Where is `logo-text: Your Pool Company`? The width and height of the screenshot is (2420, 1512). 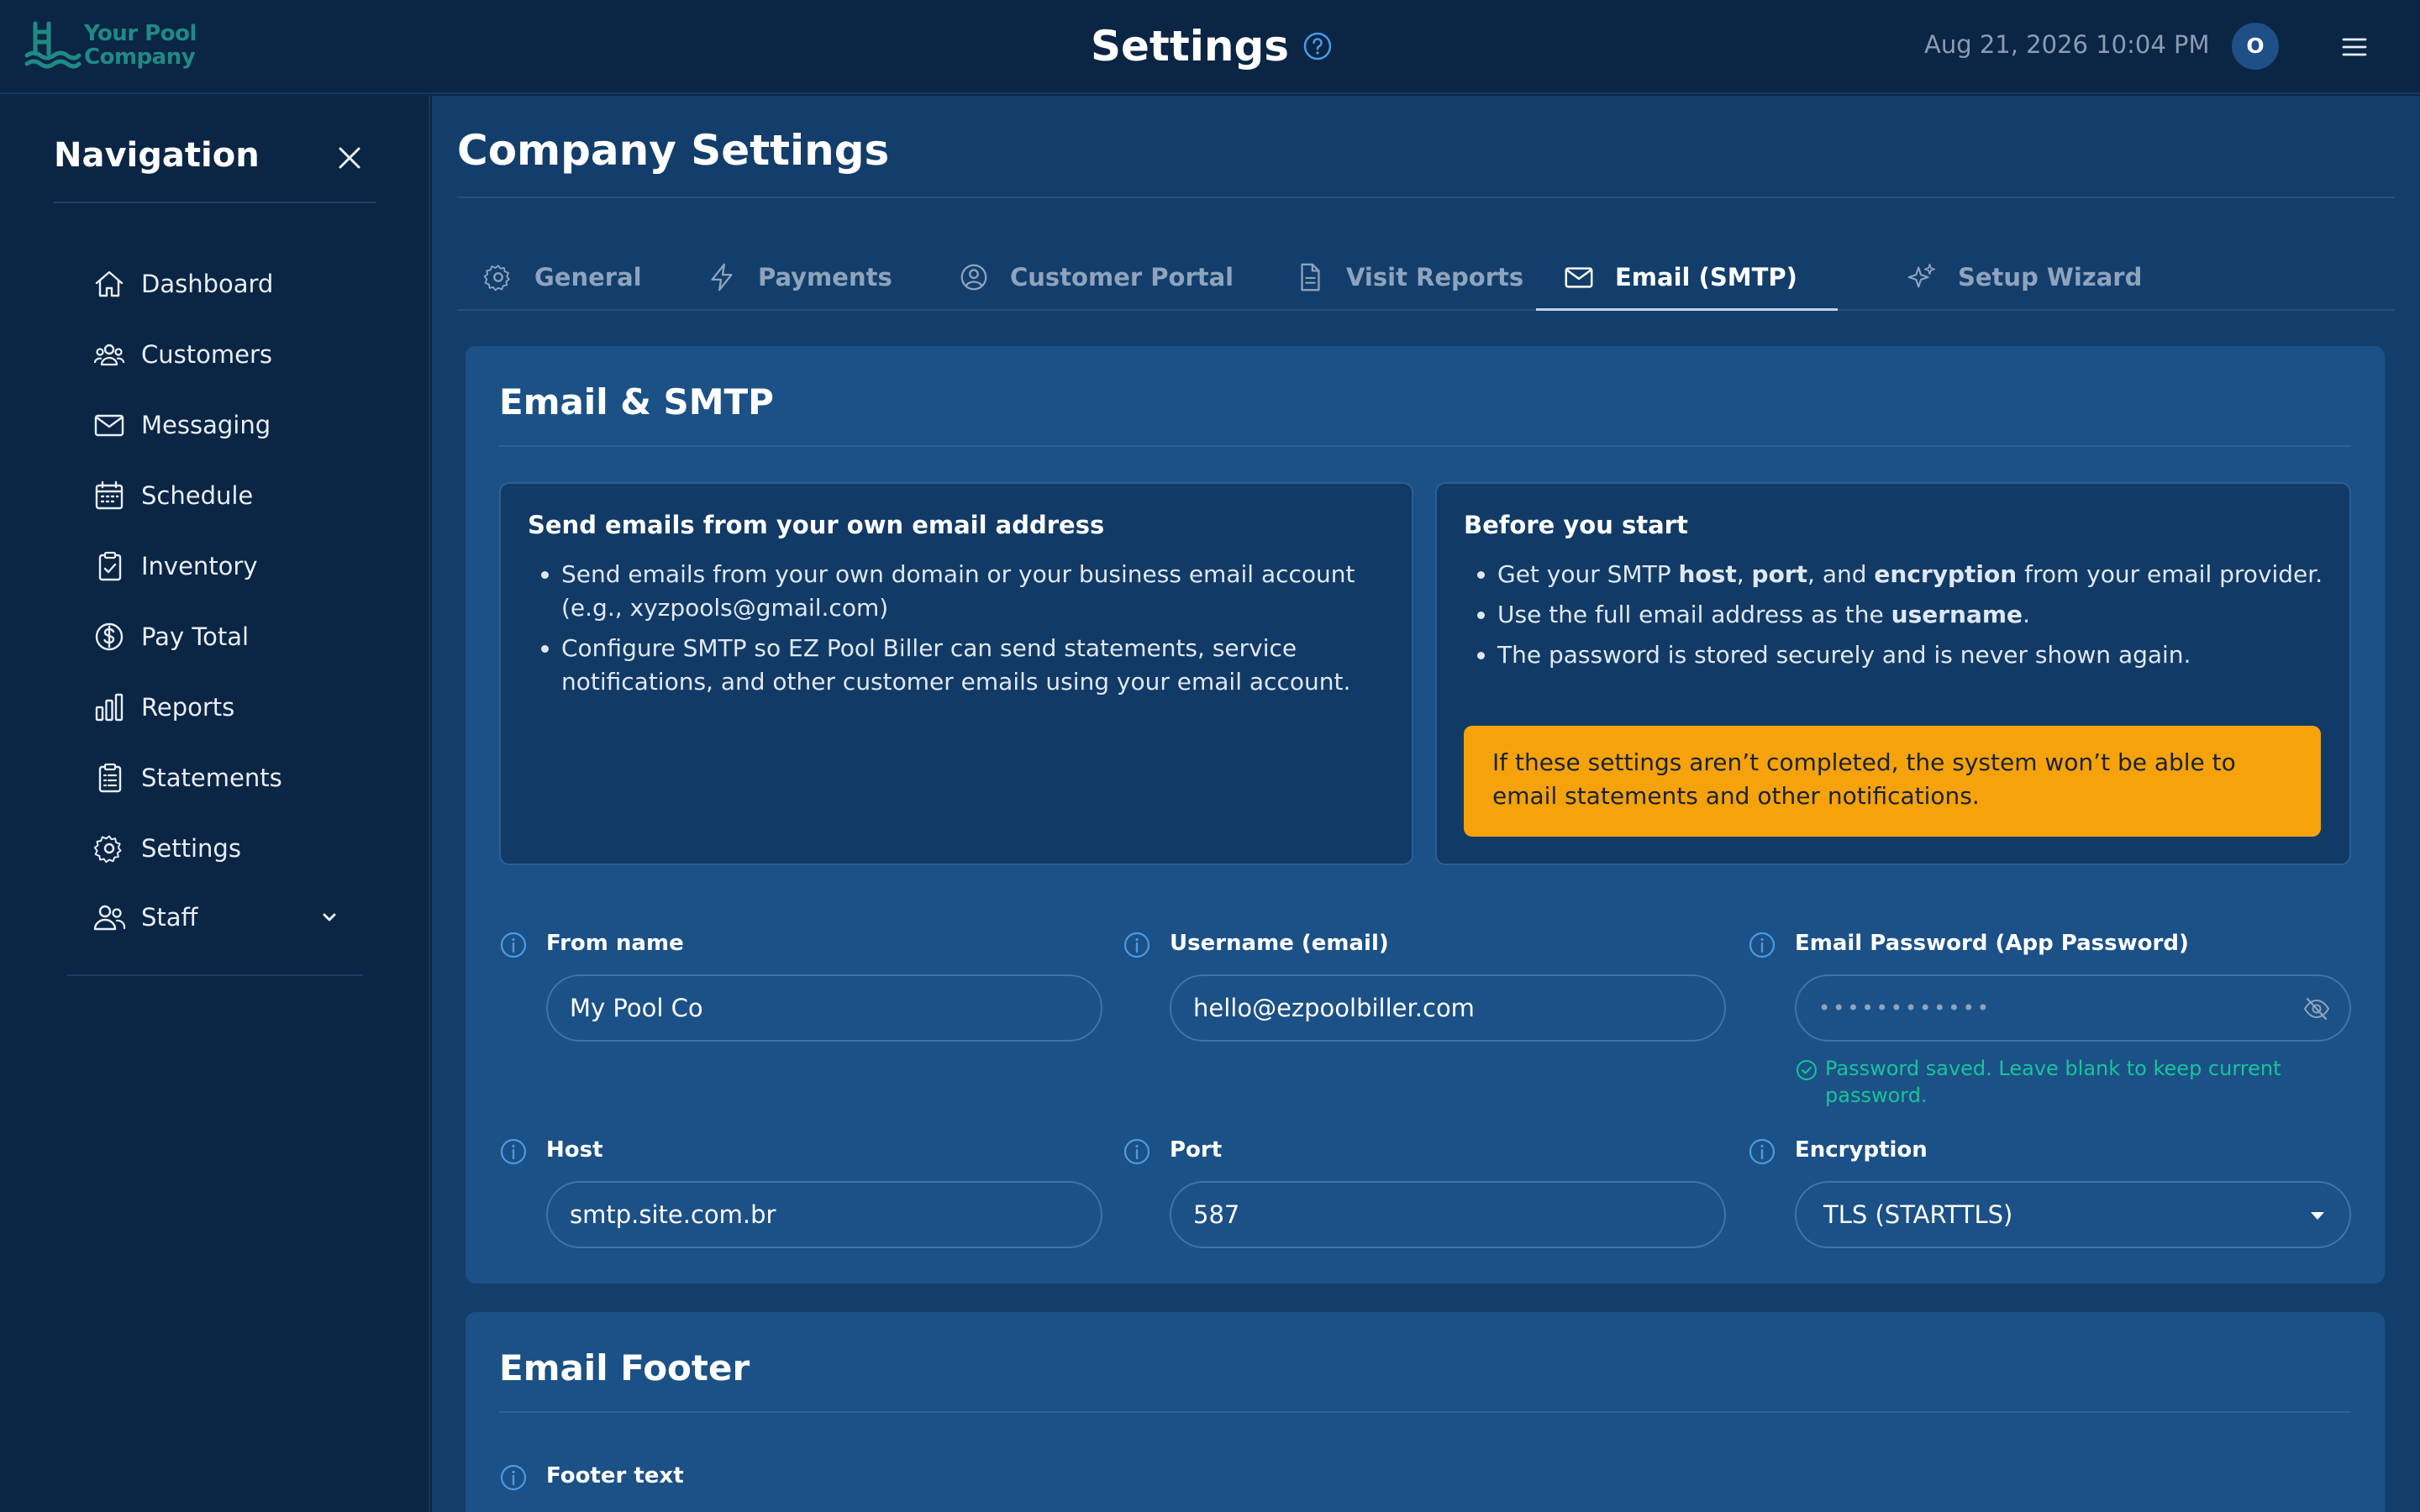
logo-text: Your Pool Company is located at coordinates (140, 45).